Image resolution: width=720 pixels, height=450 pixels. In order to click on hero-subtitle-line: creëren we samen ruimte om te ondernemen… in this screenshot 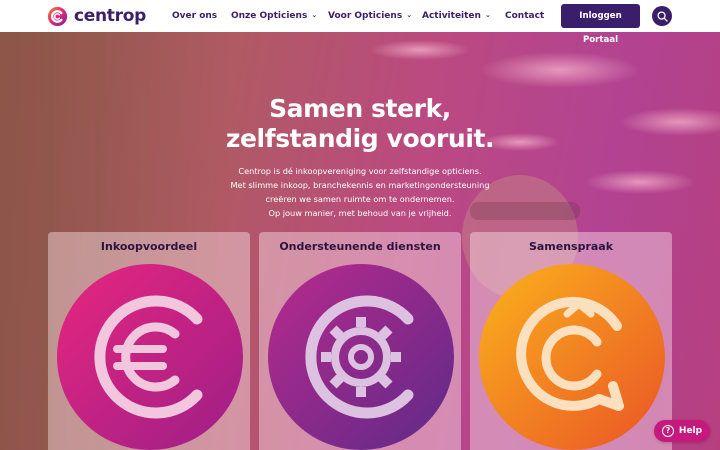, I will do `click(360, 199)`.